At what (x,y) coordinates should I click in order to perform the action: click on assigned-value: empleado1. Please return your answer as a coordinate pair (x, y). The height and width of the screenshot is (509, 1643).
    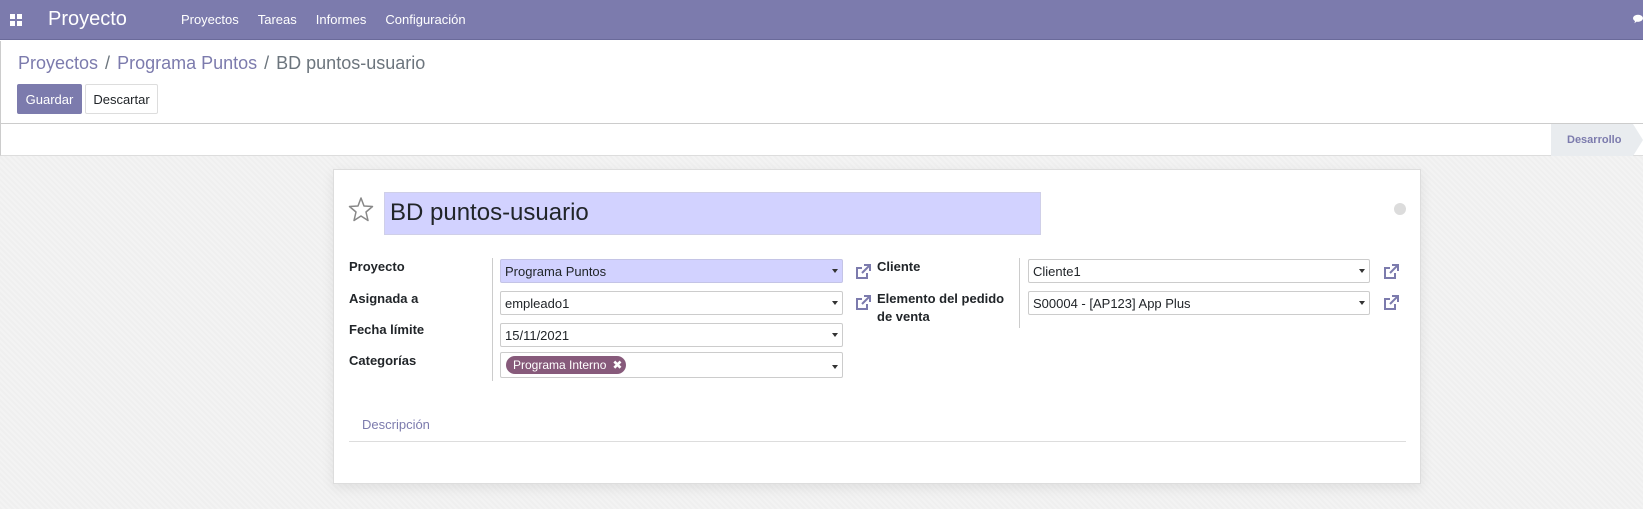
    Looking at the image, I should click on (537, 303).